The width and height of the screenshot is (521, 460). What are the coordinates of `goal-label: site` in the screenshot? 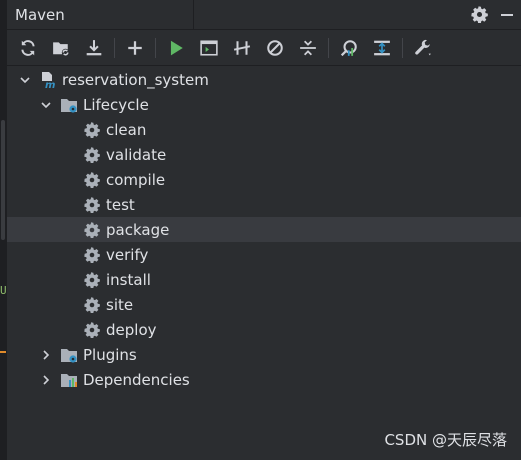 It's located at (120, 304).